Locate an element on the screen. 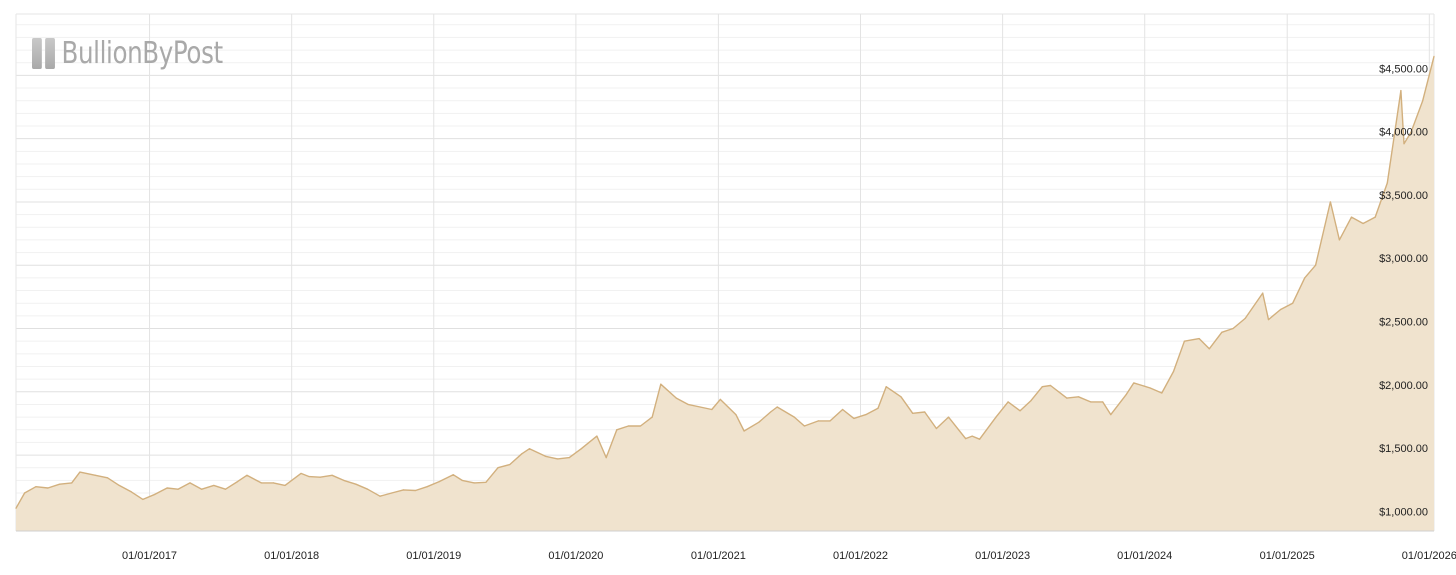 This screenshot has height=575, width=1456. y-tick-label: $1,000.00 is located at coordinates (1403, 512).